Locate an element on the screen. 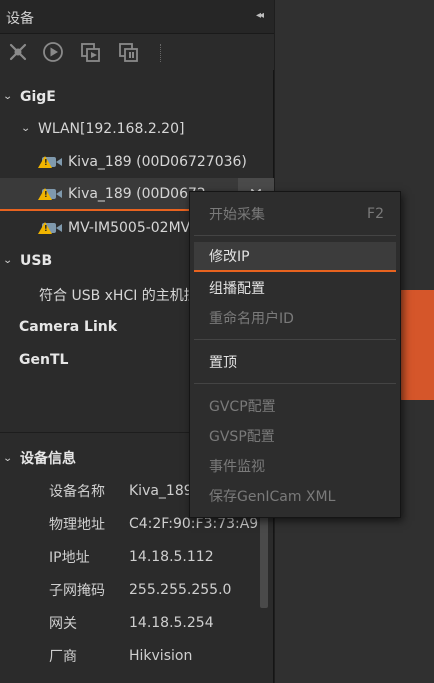  info-value: Kiva_189 is located at coordinates (161, 491).